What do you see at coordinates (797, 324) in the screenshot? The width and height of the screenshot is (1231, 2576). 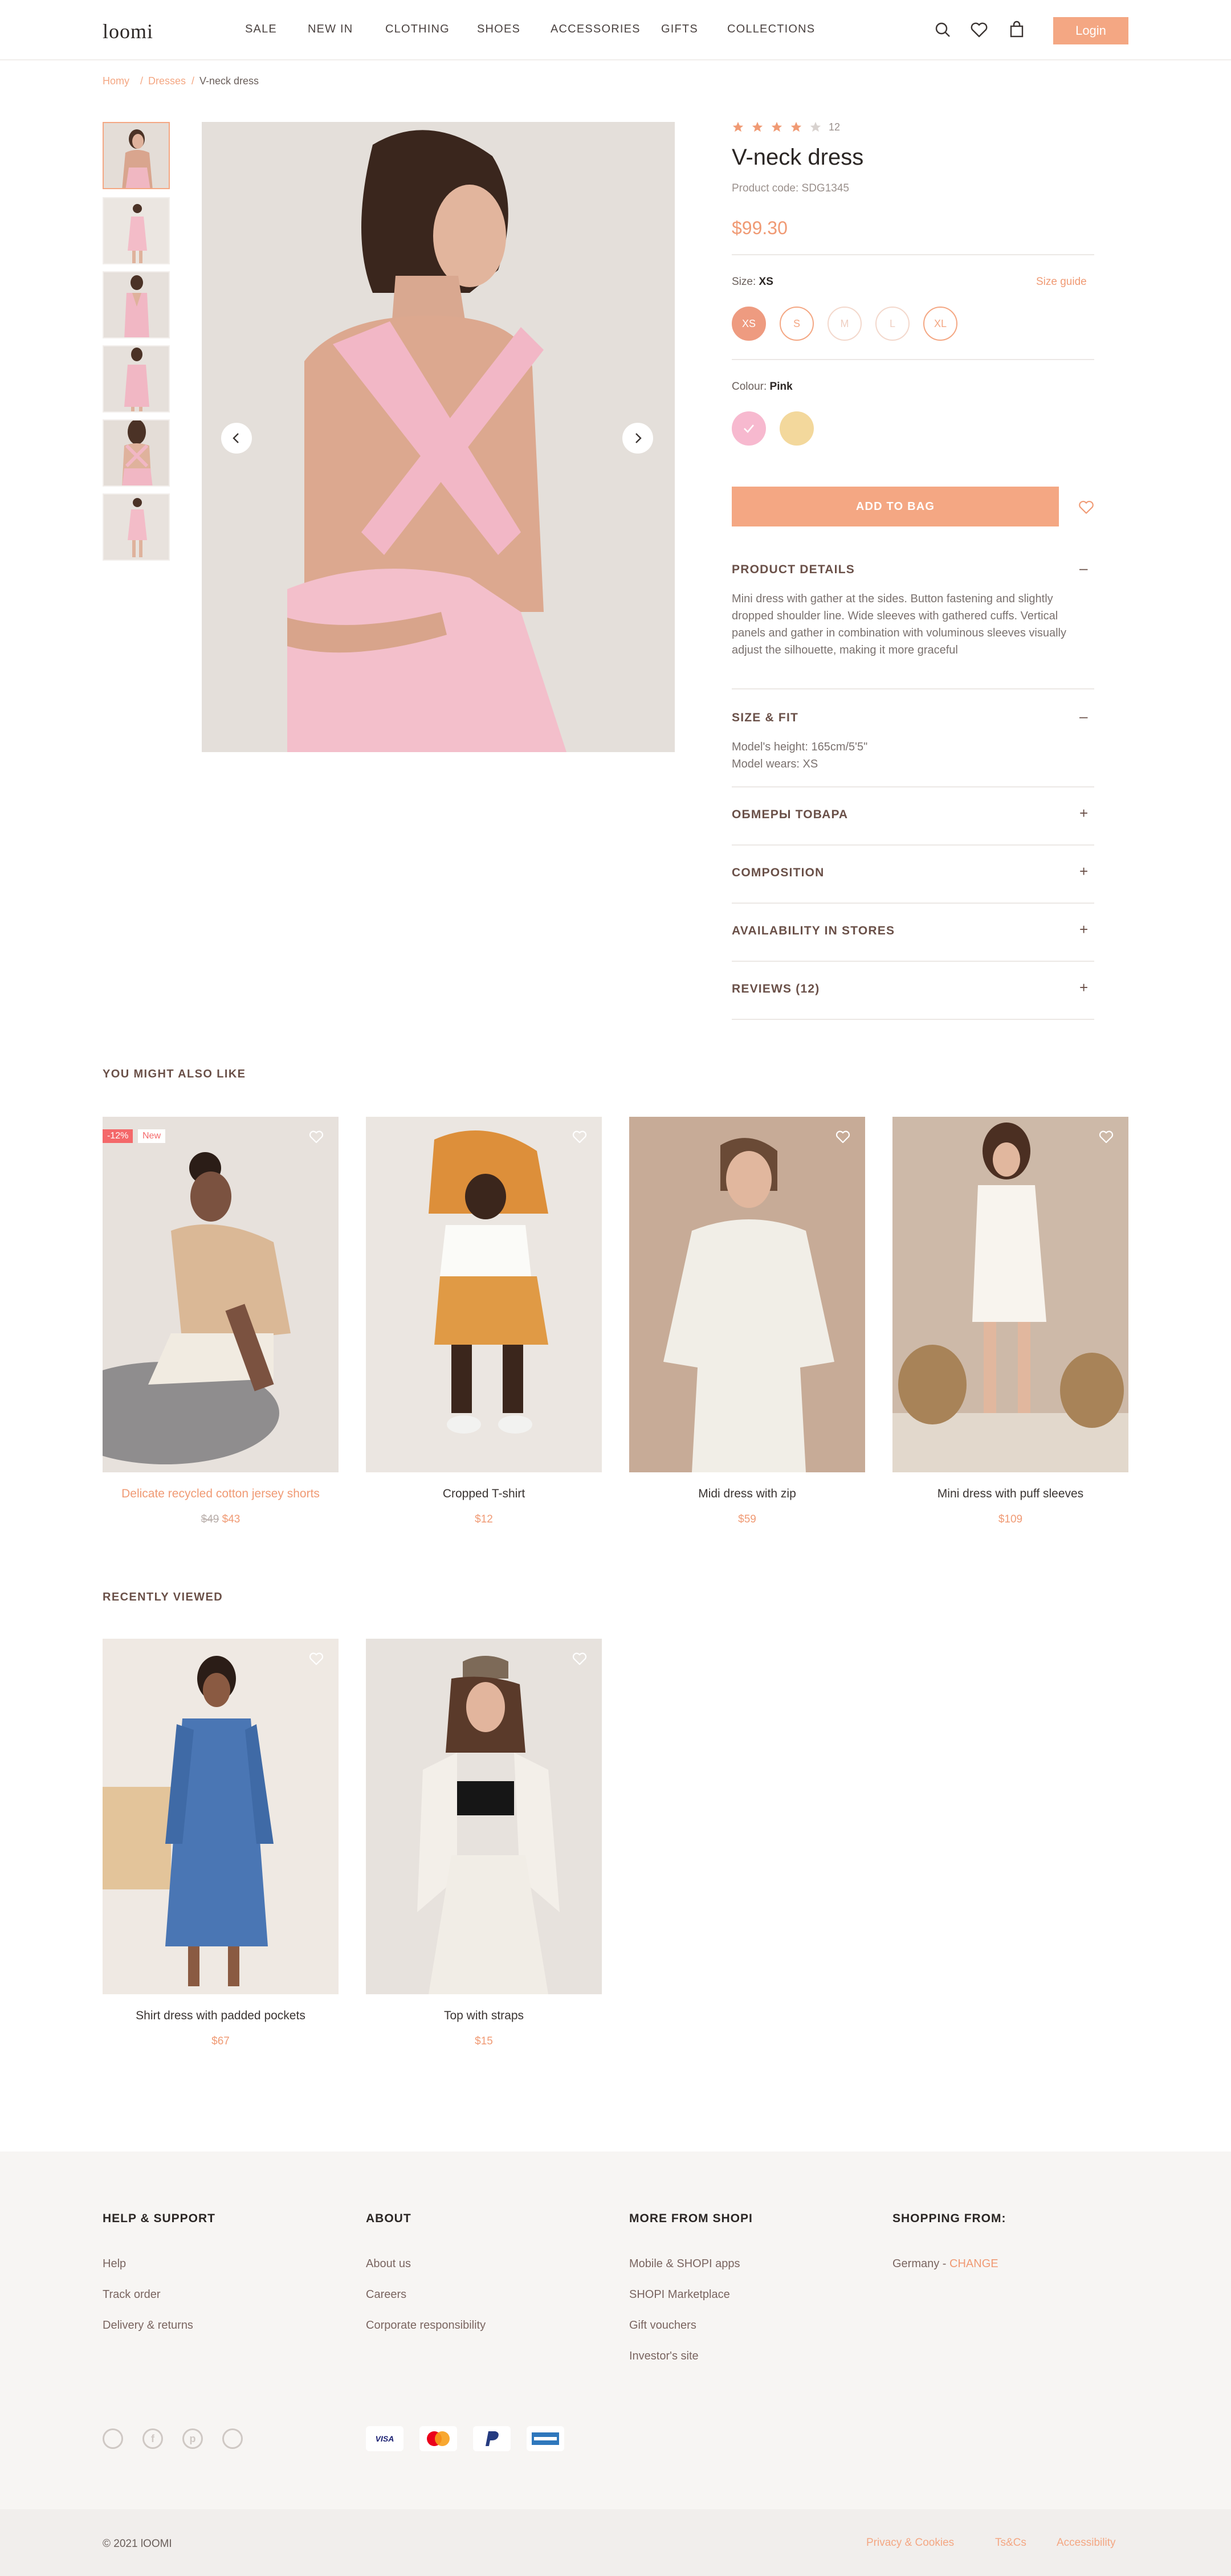 I see `size-option-s: S` at bounding box center [797, 324].